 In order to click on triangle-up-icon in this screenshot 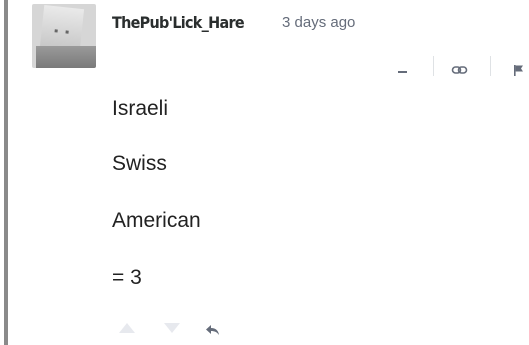, I will do `click(127, 328)`.